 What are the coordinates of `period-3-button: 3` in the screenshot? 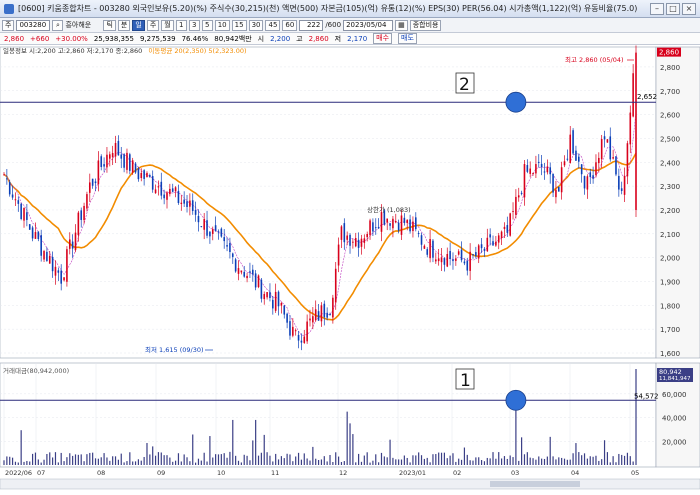 It's located at (194, 25).